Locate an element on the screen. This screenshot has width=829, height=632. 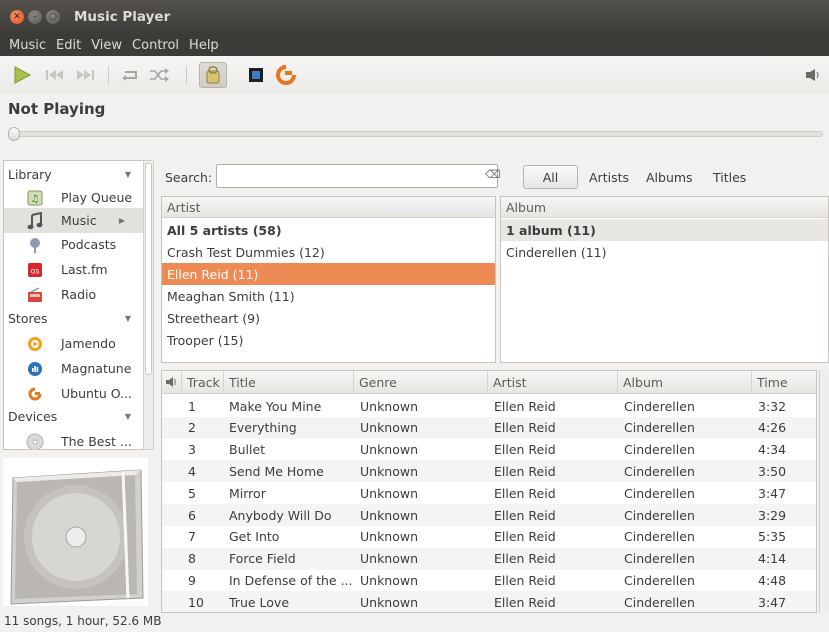
search-input is located at coordinates (357, 176).